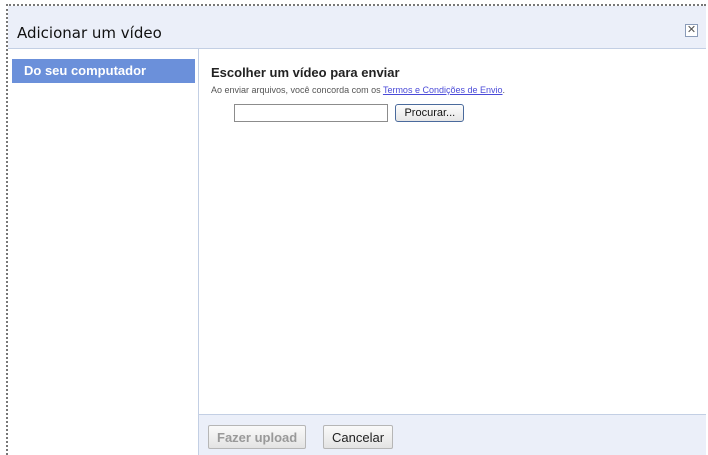 Image resolution: width=708 pixels, height=455 pixels. What do you see at coordinates (305, 72) in the screenshot?
I see `upload-heading: Escolher um vídeo para enviar` at bounding box center [305, 72].